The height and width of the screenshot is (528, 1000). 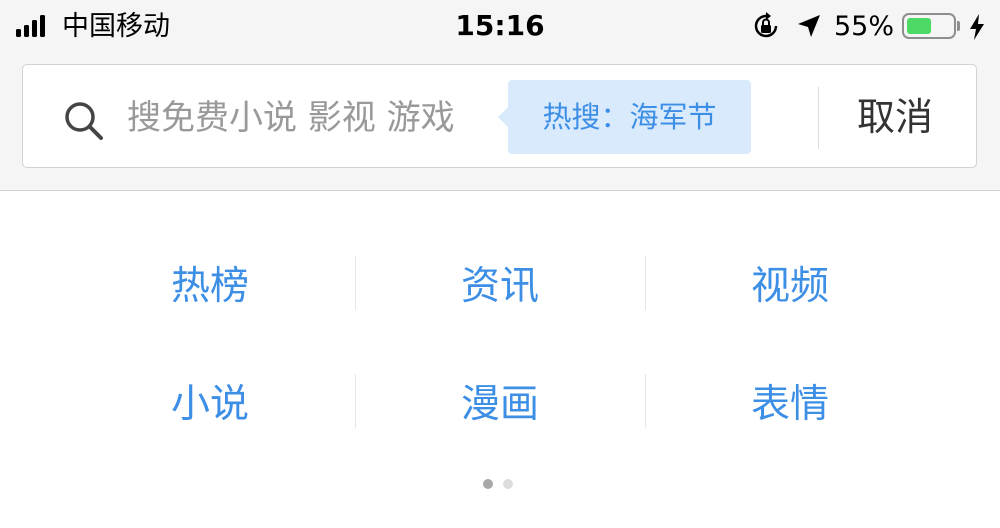 I want to click on battery-icon, so click(x=929, y=26).